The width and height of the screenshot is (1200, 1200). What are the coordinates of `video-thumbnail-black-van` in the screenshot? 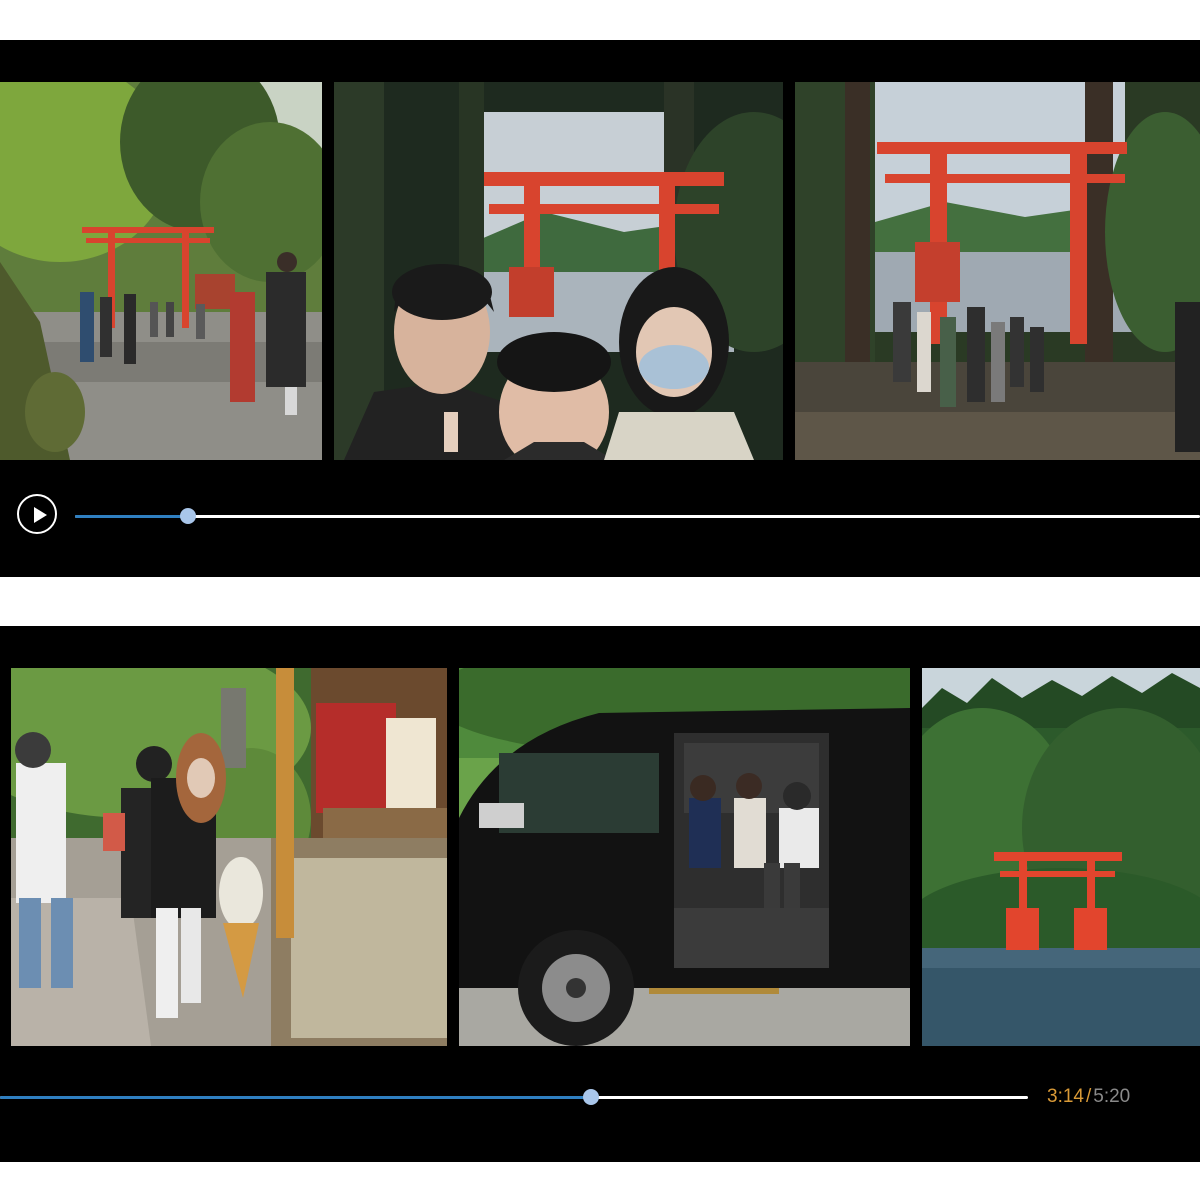 It's located at (684, 857).